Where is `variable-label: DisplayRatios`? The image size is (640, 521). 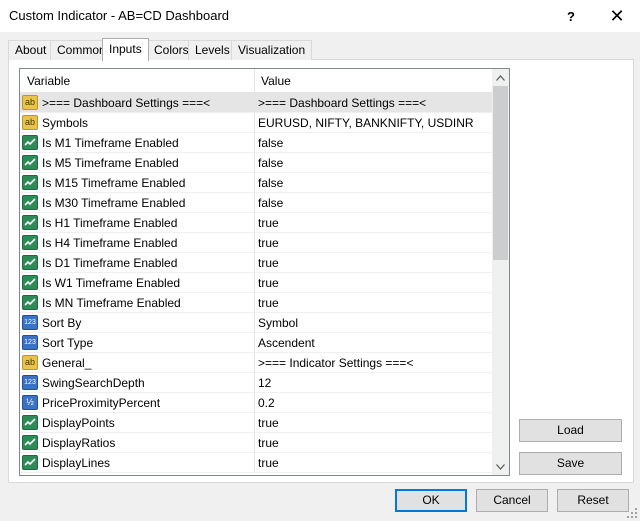
variable-label: DisplayRatios is located at coordinates (79, 443).